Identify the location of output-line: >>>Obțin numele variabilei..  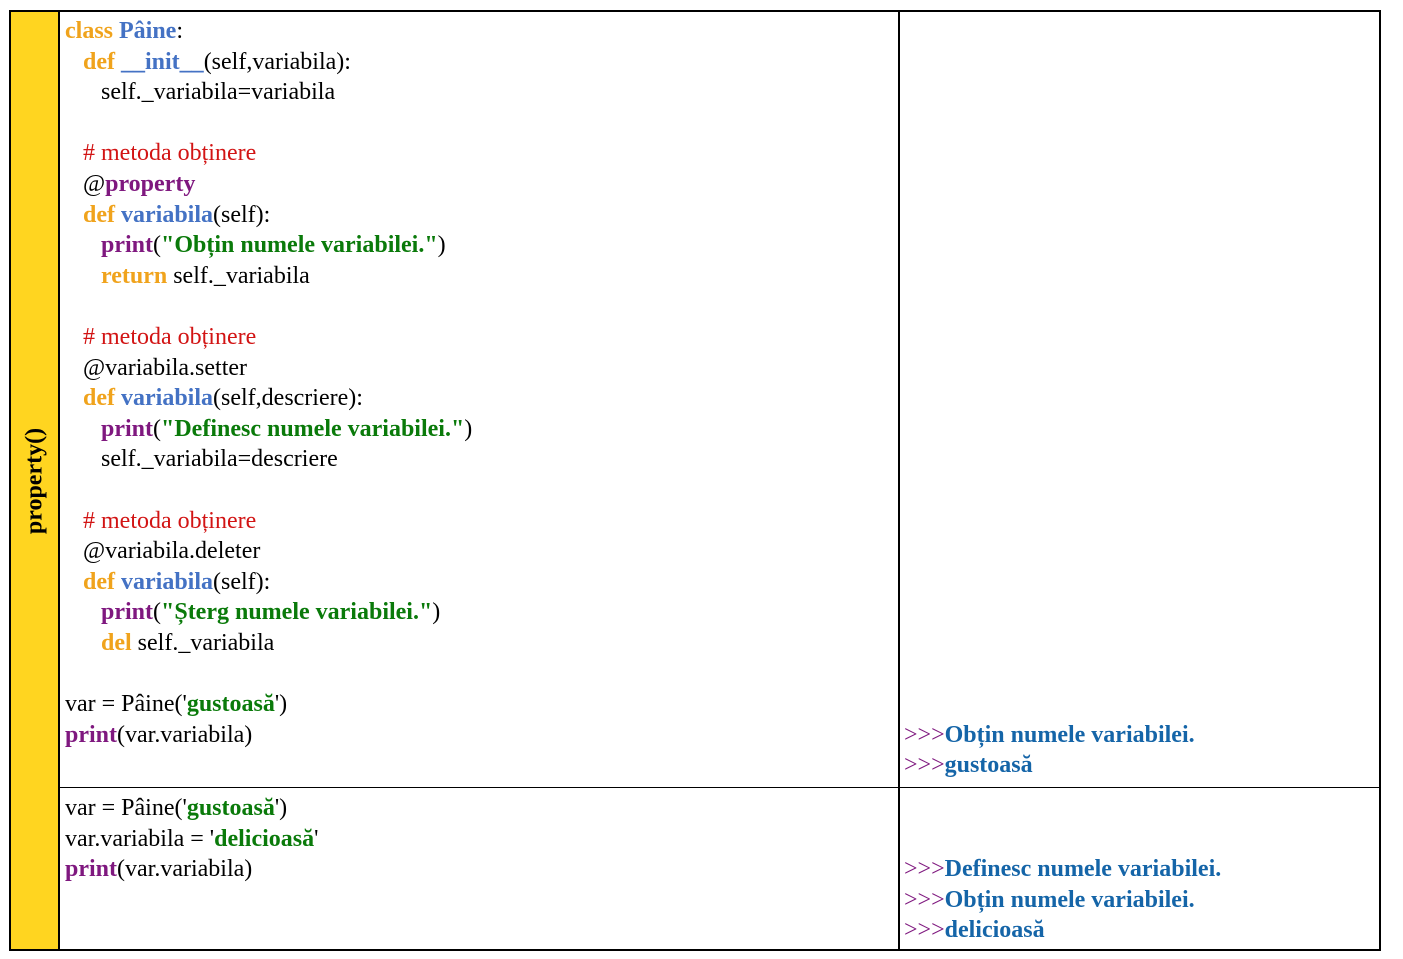
(1139, 900).